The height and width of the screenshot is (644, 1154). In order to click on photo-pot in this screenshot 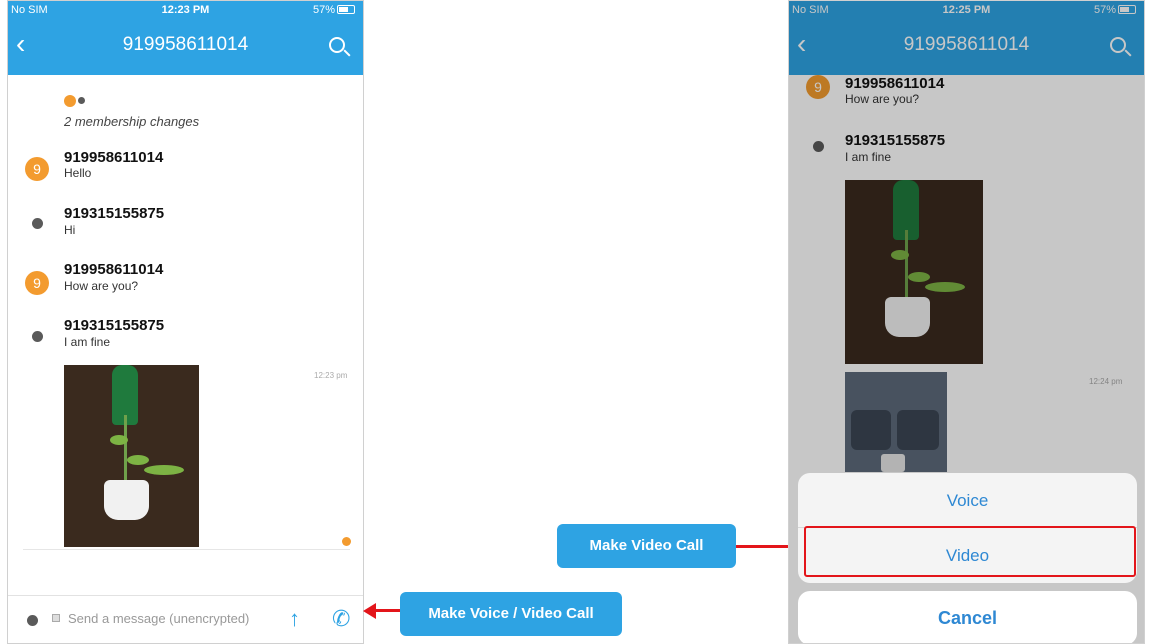, I will do `click(126, 500)`.